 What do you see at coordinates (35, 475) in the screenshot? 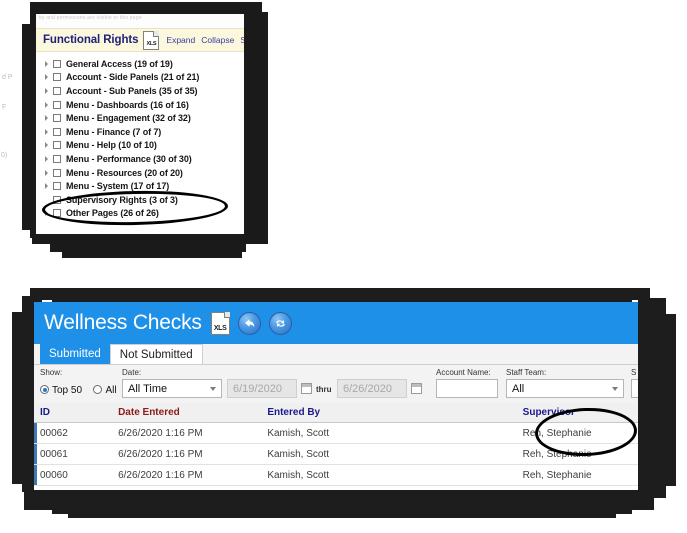
I see `row-selection-indicator` at bounding box center [35, 475].